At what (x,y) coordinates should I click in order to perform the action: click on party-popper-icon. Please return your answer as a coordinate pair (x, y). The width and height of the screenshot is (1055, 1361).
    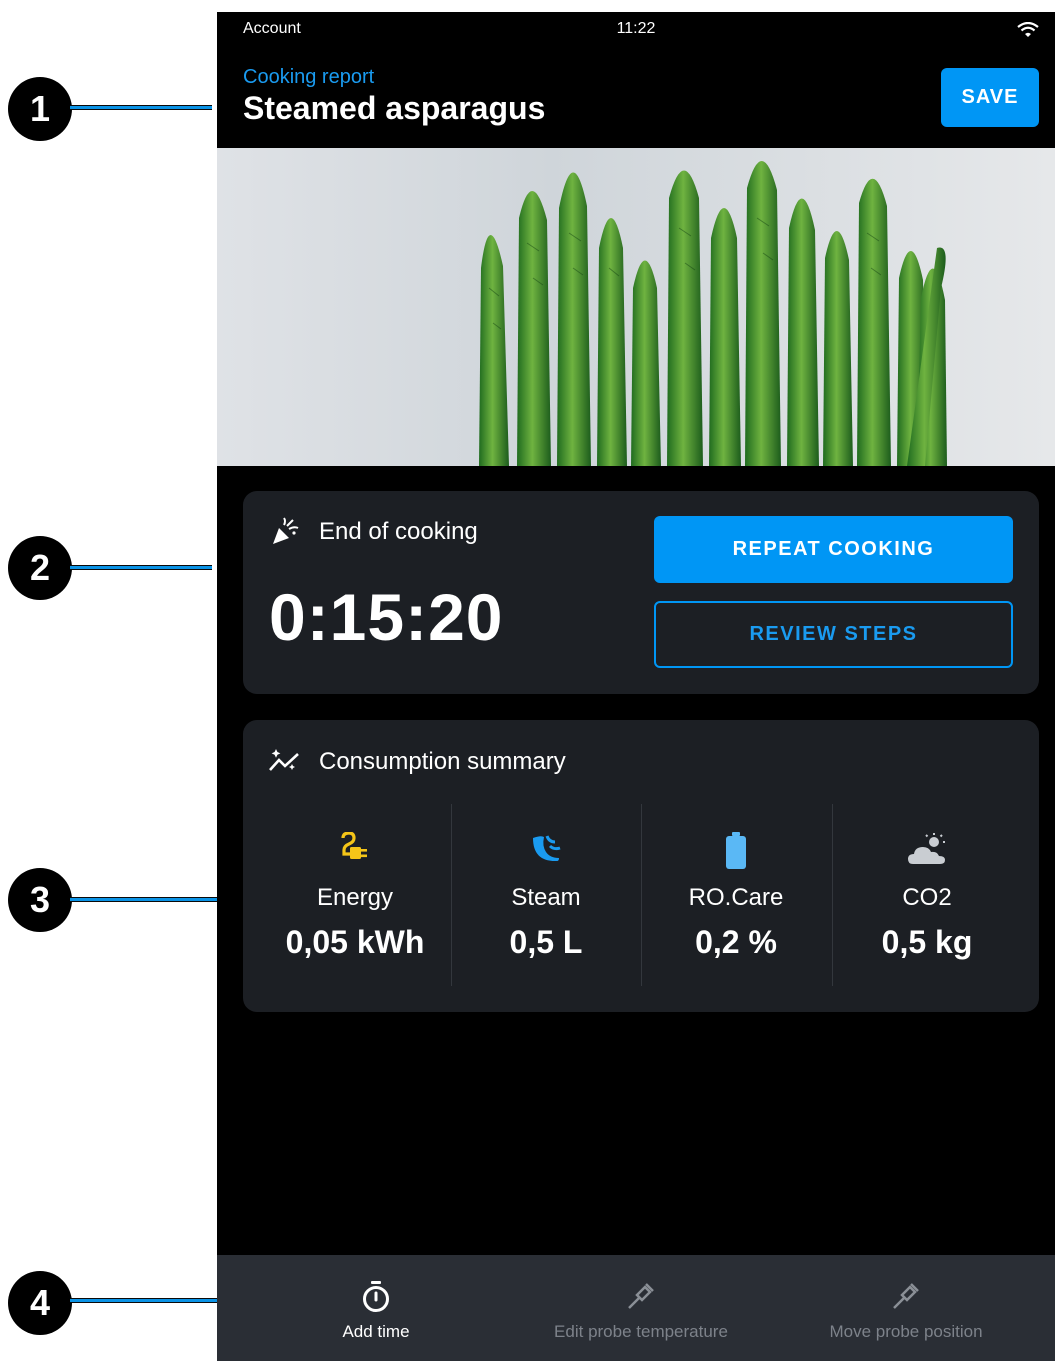
    Looking at the image, I should click on (285, 534).